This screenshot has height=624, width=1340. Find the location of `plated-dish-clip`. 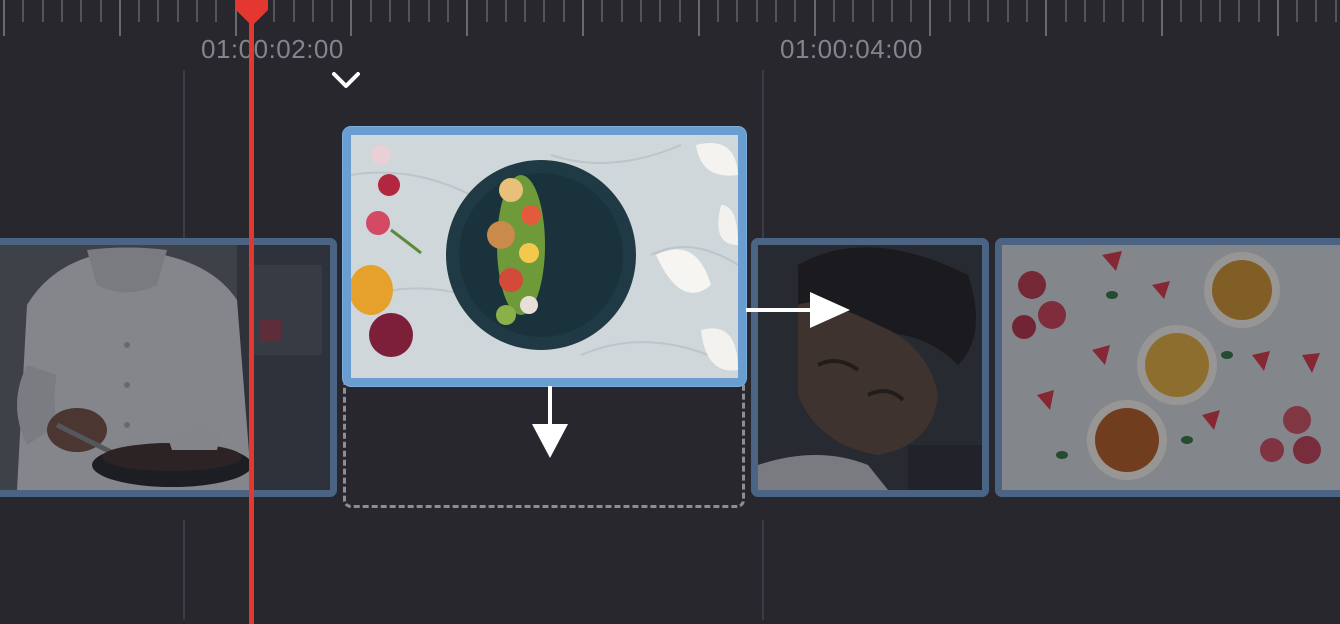

plated-dish-clip is located at coordinates (544, 256).